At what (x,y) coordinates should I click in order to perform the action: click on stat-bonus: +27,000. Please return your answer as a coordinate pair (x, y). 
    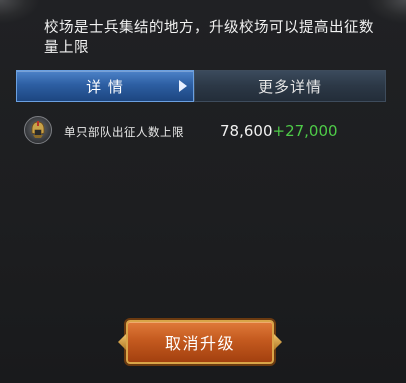
    Looking at the image, I should click on (305, 131).